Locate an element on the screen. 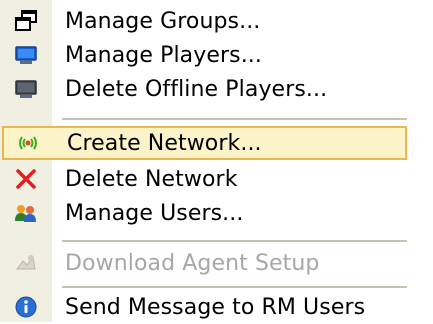 The height and width of the screenshot is (324, 433). menu-item-send-message: Send Message to RM Users is located at coordinates (216, 307).